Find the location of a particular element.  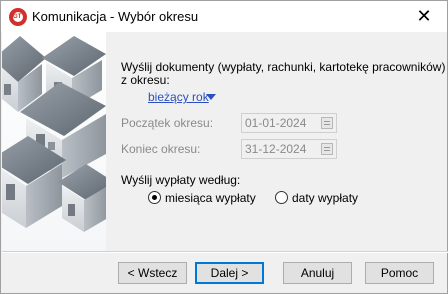

end-date-field: 31-12-2024 is located at coordinates (289, 149).